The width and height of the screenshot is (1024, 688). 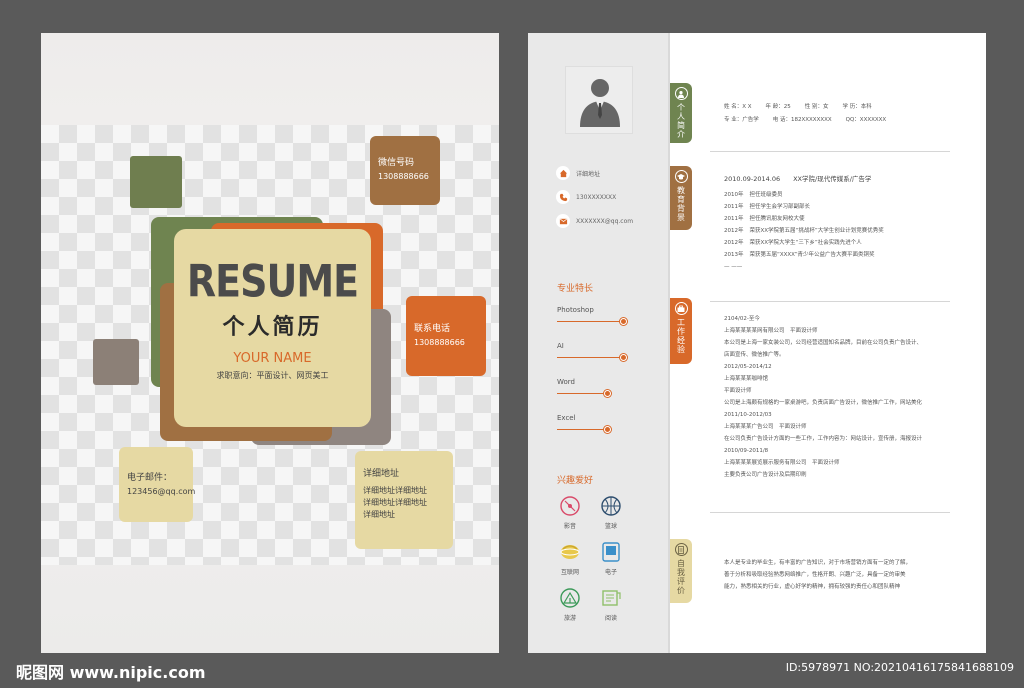 I want to click on address-line: 详细地址, so click(x=379, y=514).